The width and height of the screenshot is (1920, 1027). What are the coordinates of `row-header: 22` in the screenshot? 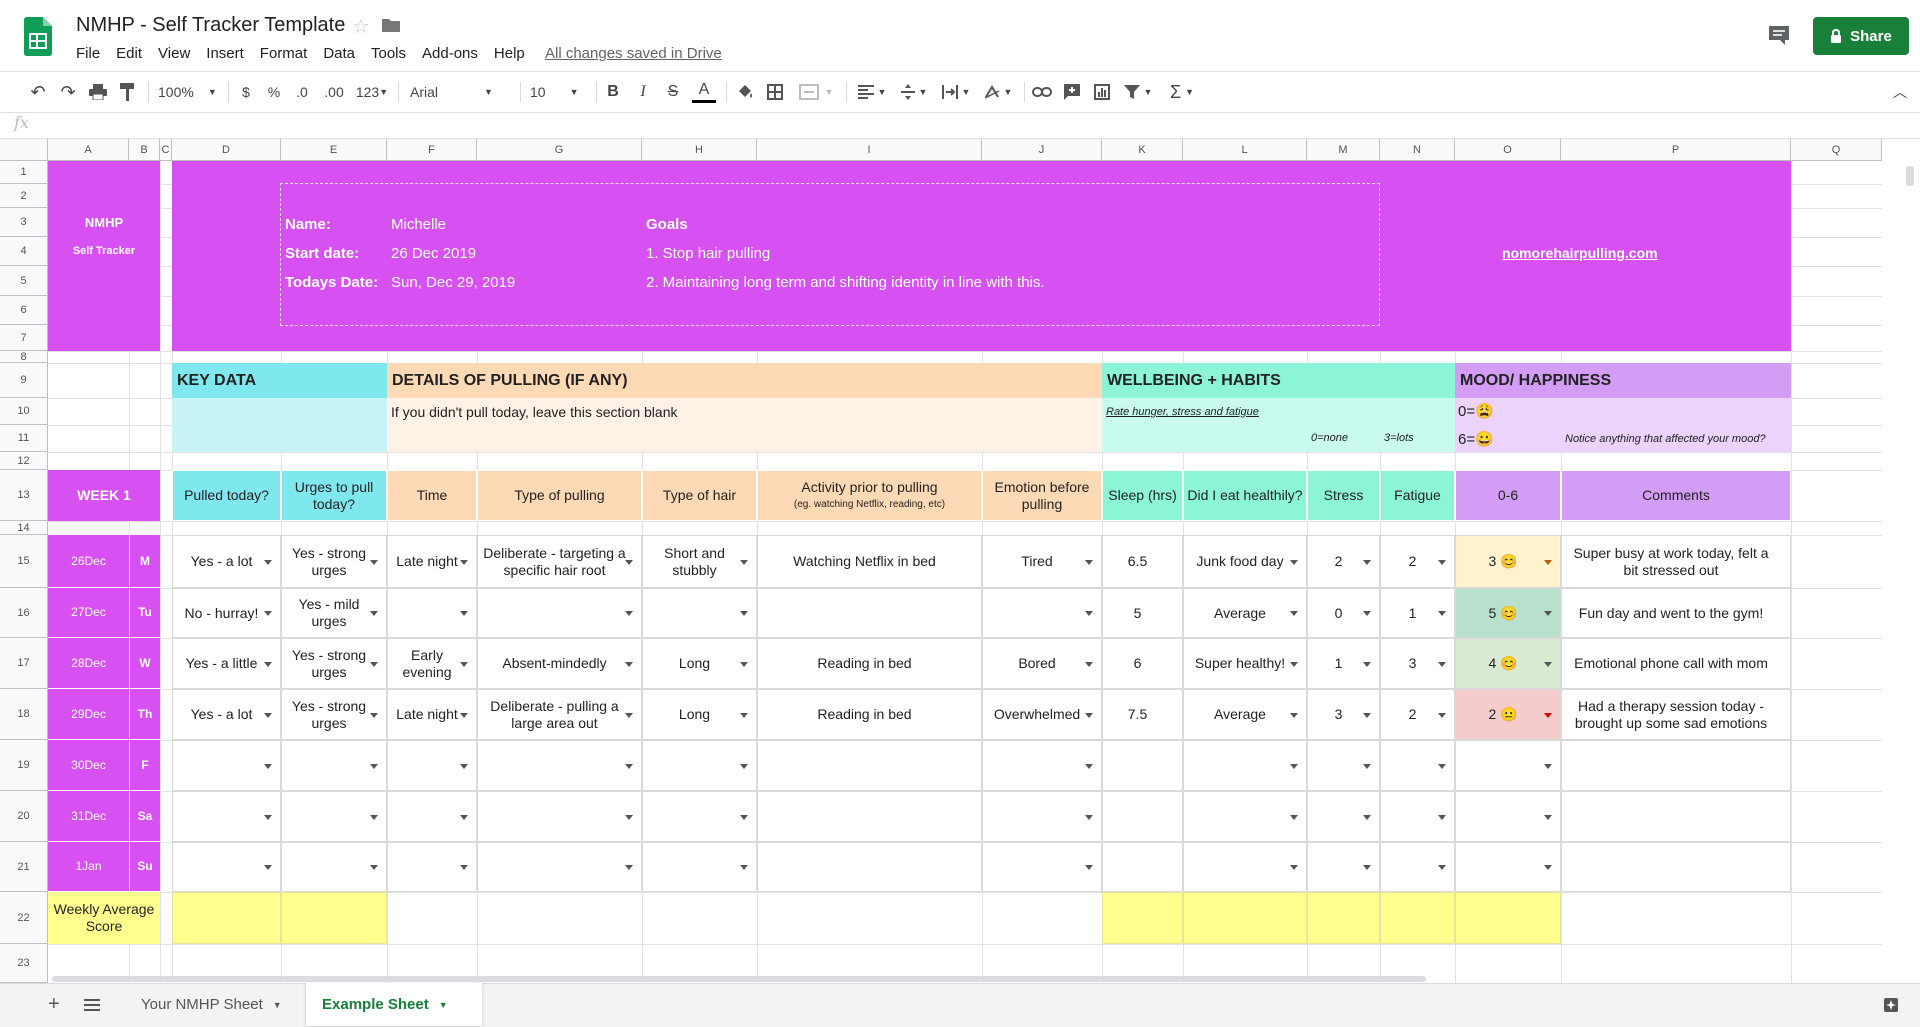 It's located at (24, 918).